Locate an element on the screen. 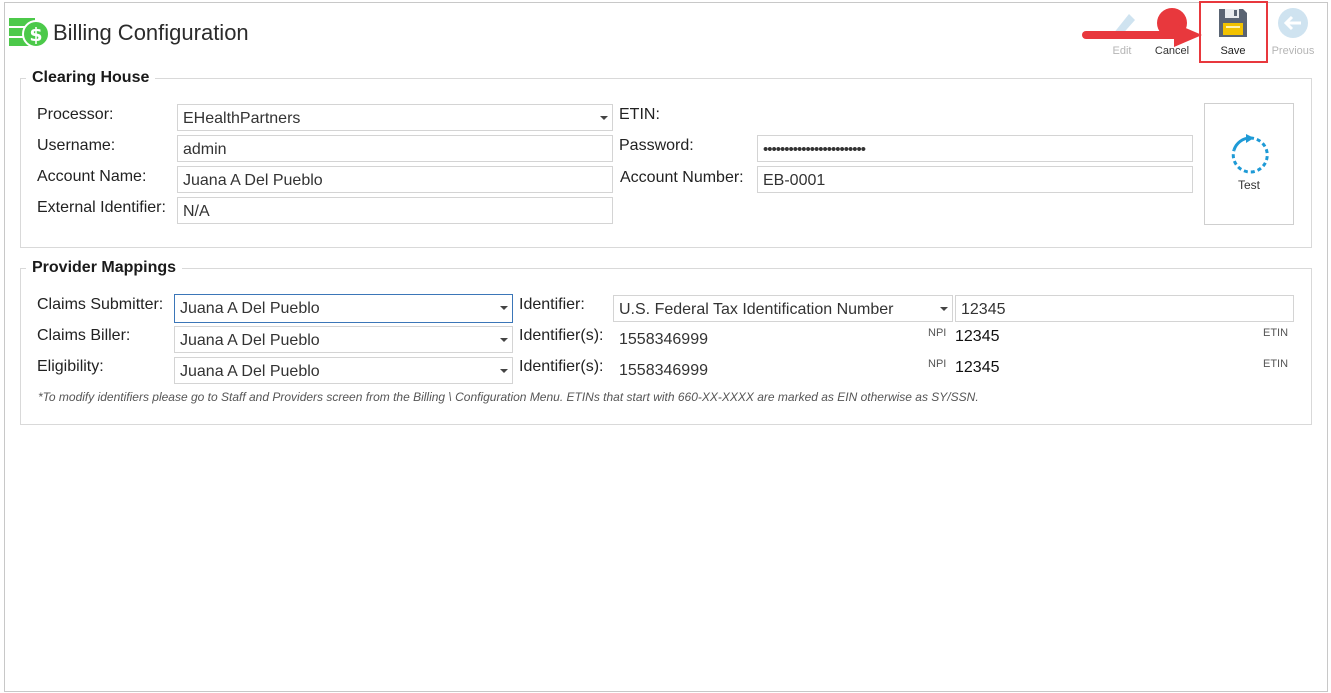 The image size is (1331, 693). claims-biller-select: Juana A Del Pueblo is located at coordinates (343, 339).